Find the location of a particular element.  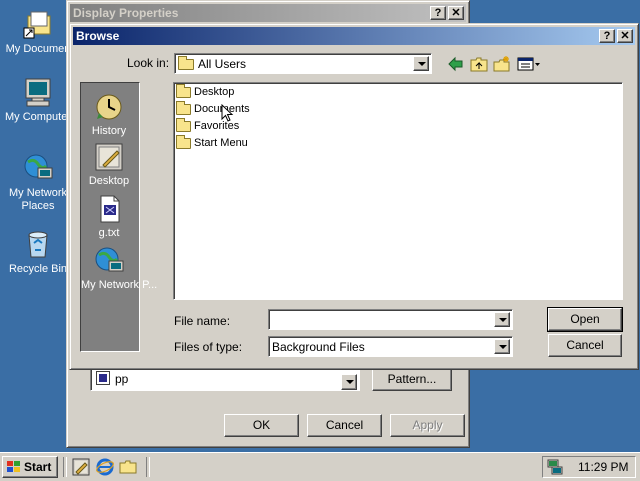

file-name: Desktop is located at coordinates (214, 92).